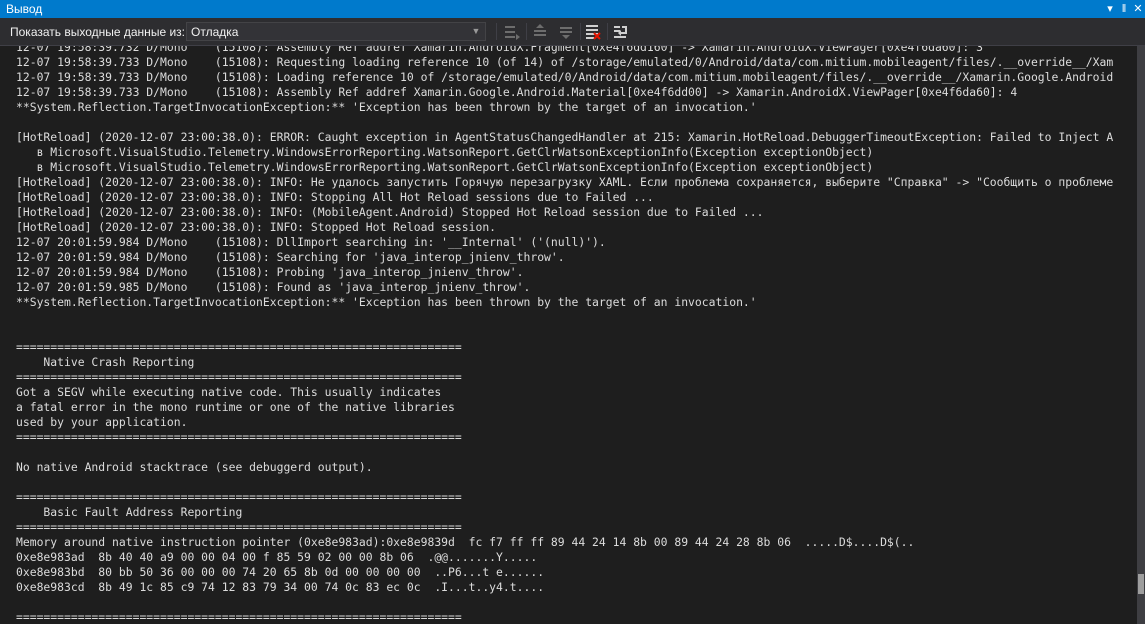 The width and height of the screenshot is (1145, 624). What do you see at coordinates (476, 31) in the screenshot?
I see `chevron-down-icon: ▼` at bounding box center [476, 31].